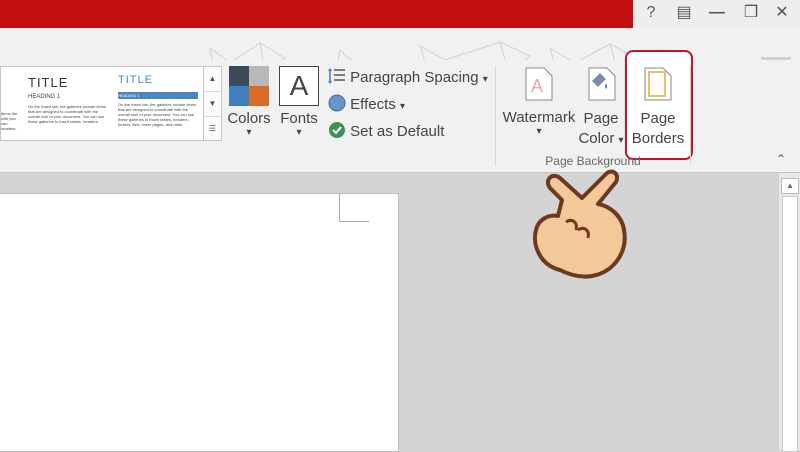  I want to click on watermark-icon: A, so click(539, 84).